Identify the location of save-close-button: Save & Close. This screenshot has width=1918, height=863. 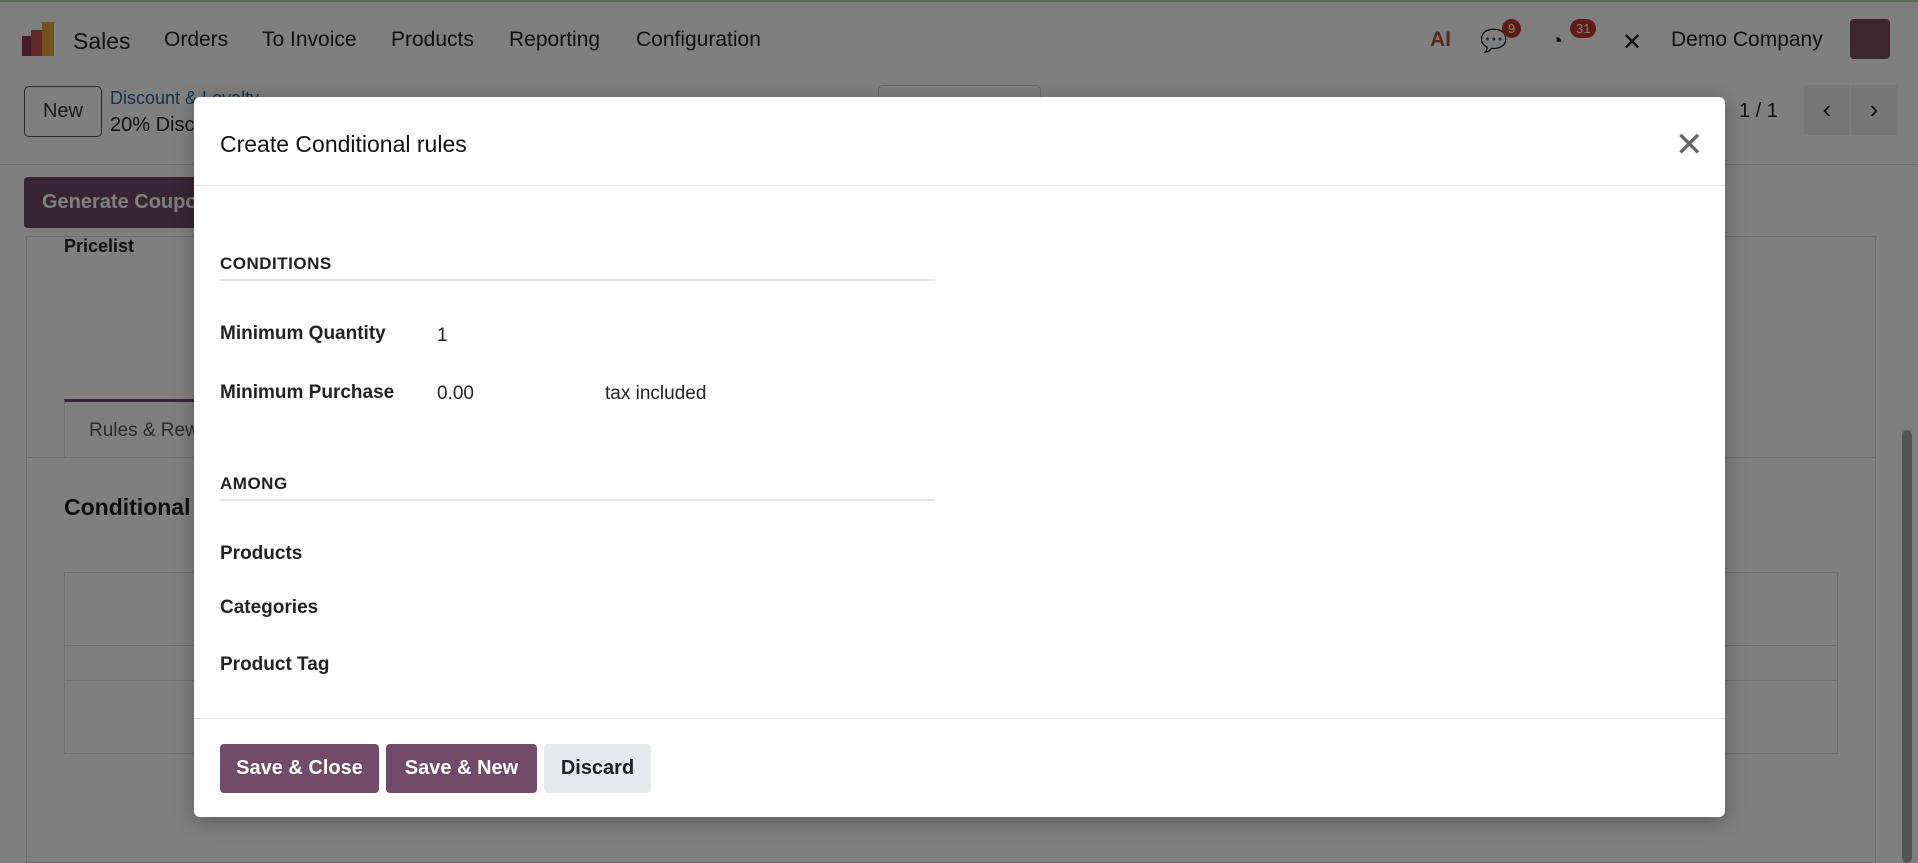
(299, 768).